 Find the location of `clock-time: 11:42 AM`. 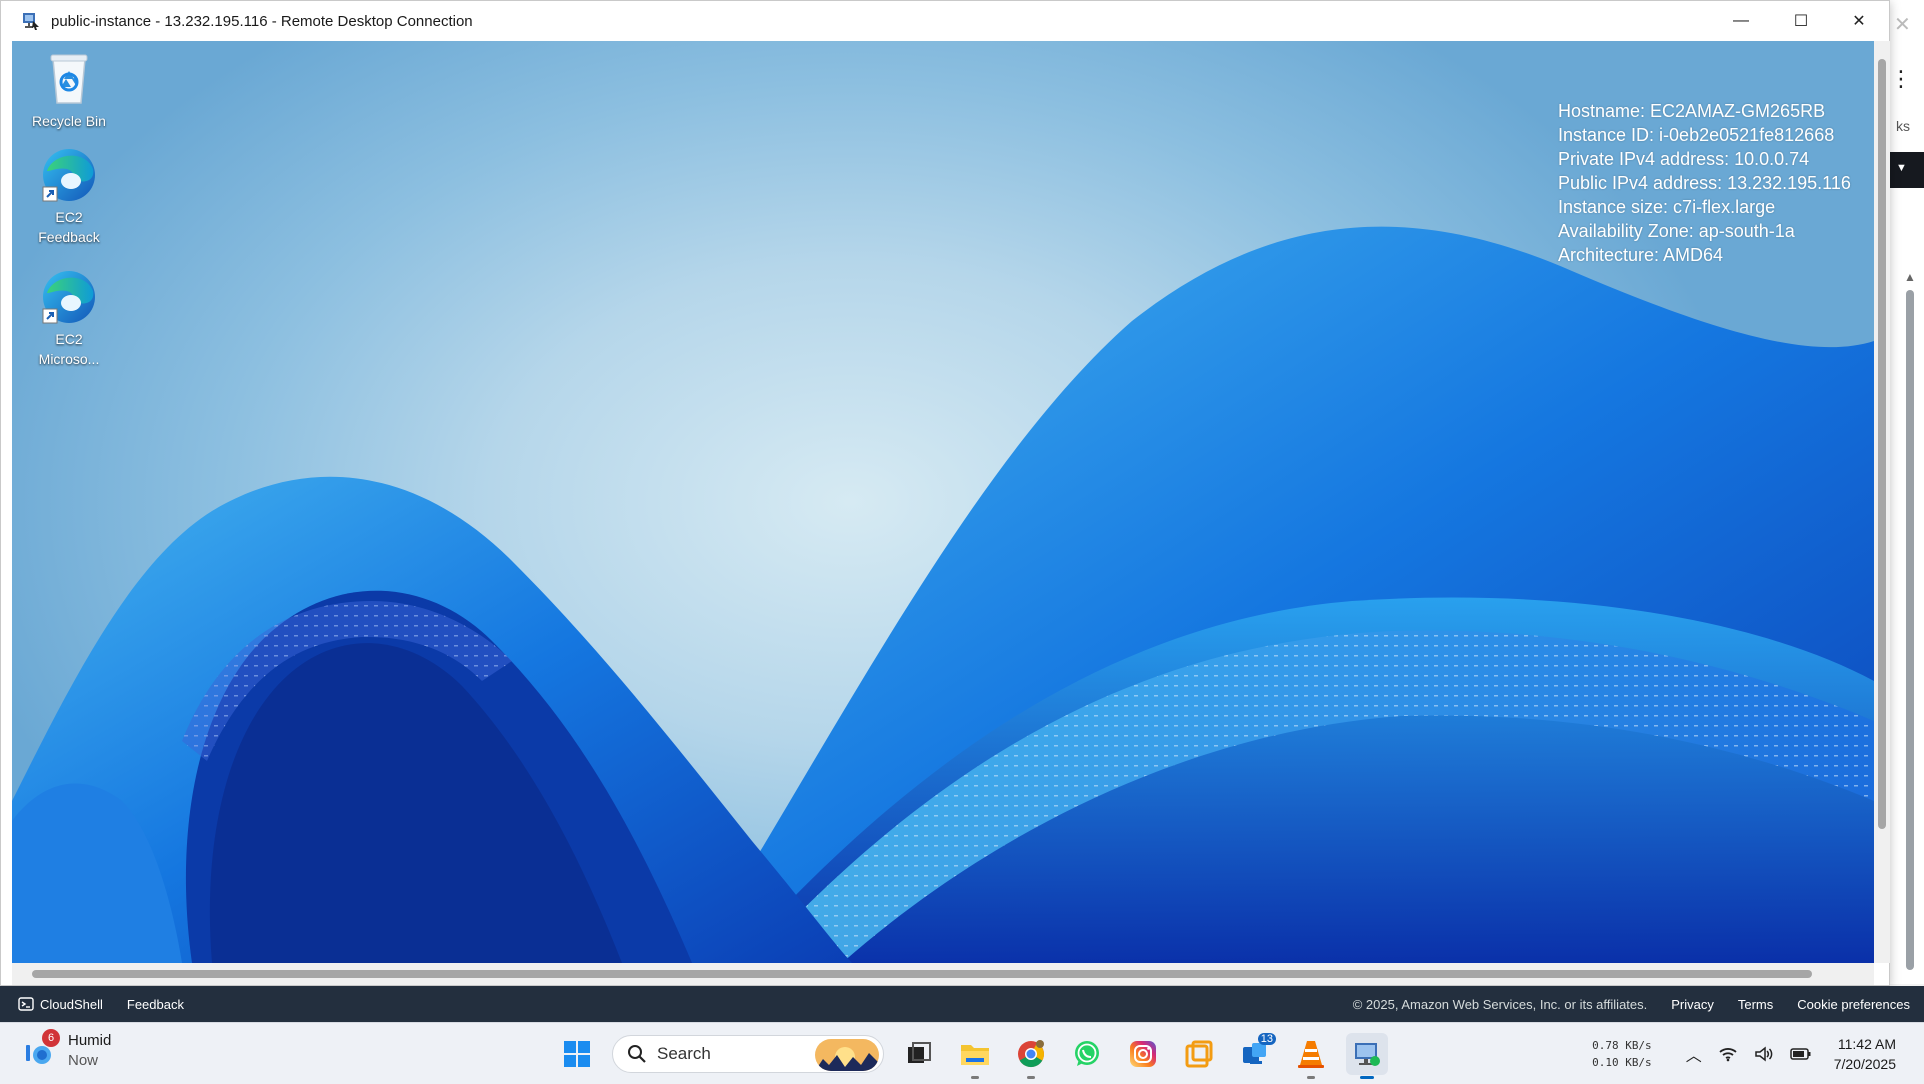

clock-time: 11:42 AM is located at coordinates (1866, 1044).